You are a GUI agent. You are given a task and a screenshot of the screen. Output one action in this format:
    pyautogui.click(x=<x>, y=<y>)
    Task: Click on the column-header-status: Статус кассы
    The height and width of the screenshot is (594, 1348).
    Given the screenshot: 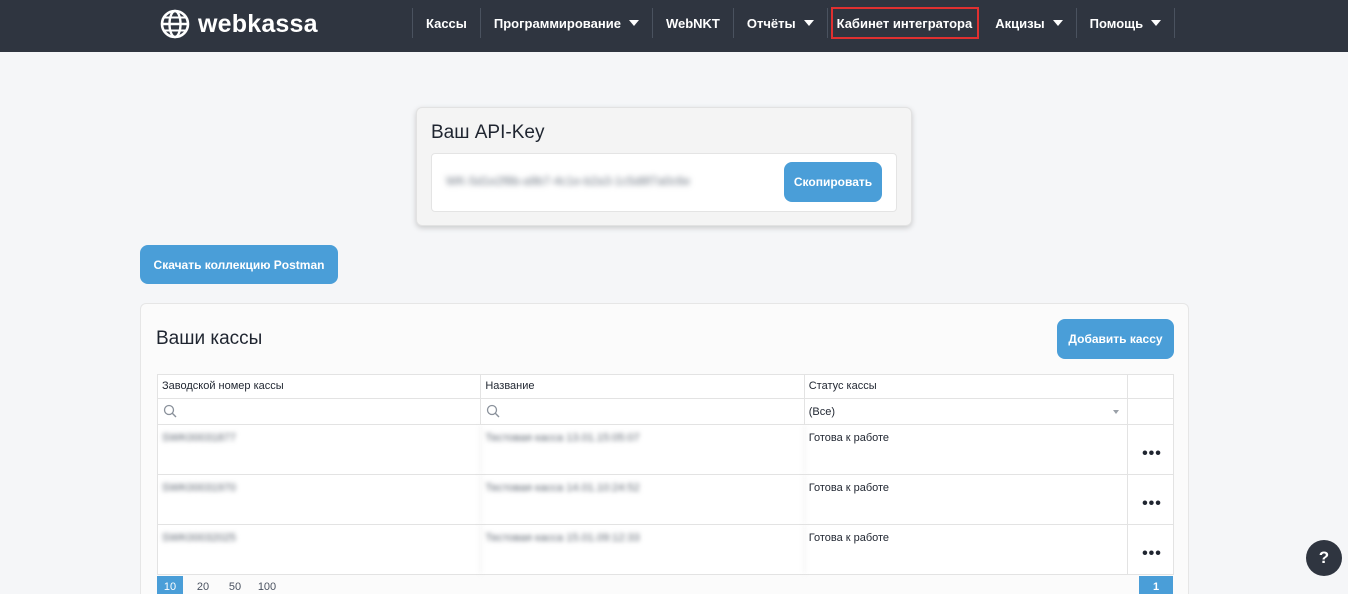 What is the action you would take?
    pyautogui.click(x=967, y=386)
    